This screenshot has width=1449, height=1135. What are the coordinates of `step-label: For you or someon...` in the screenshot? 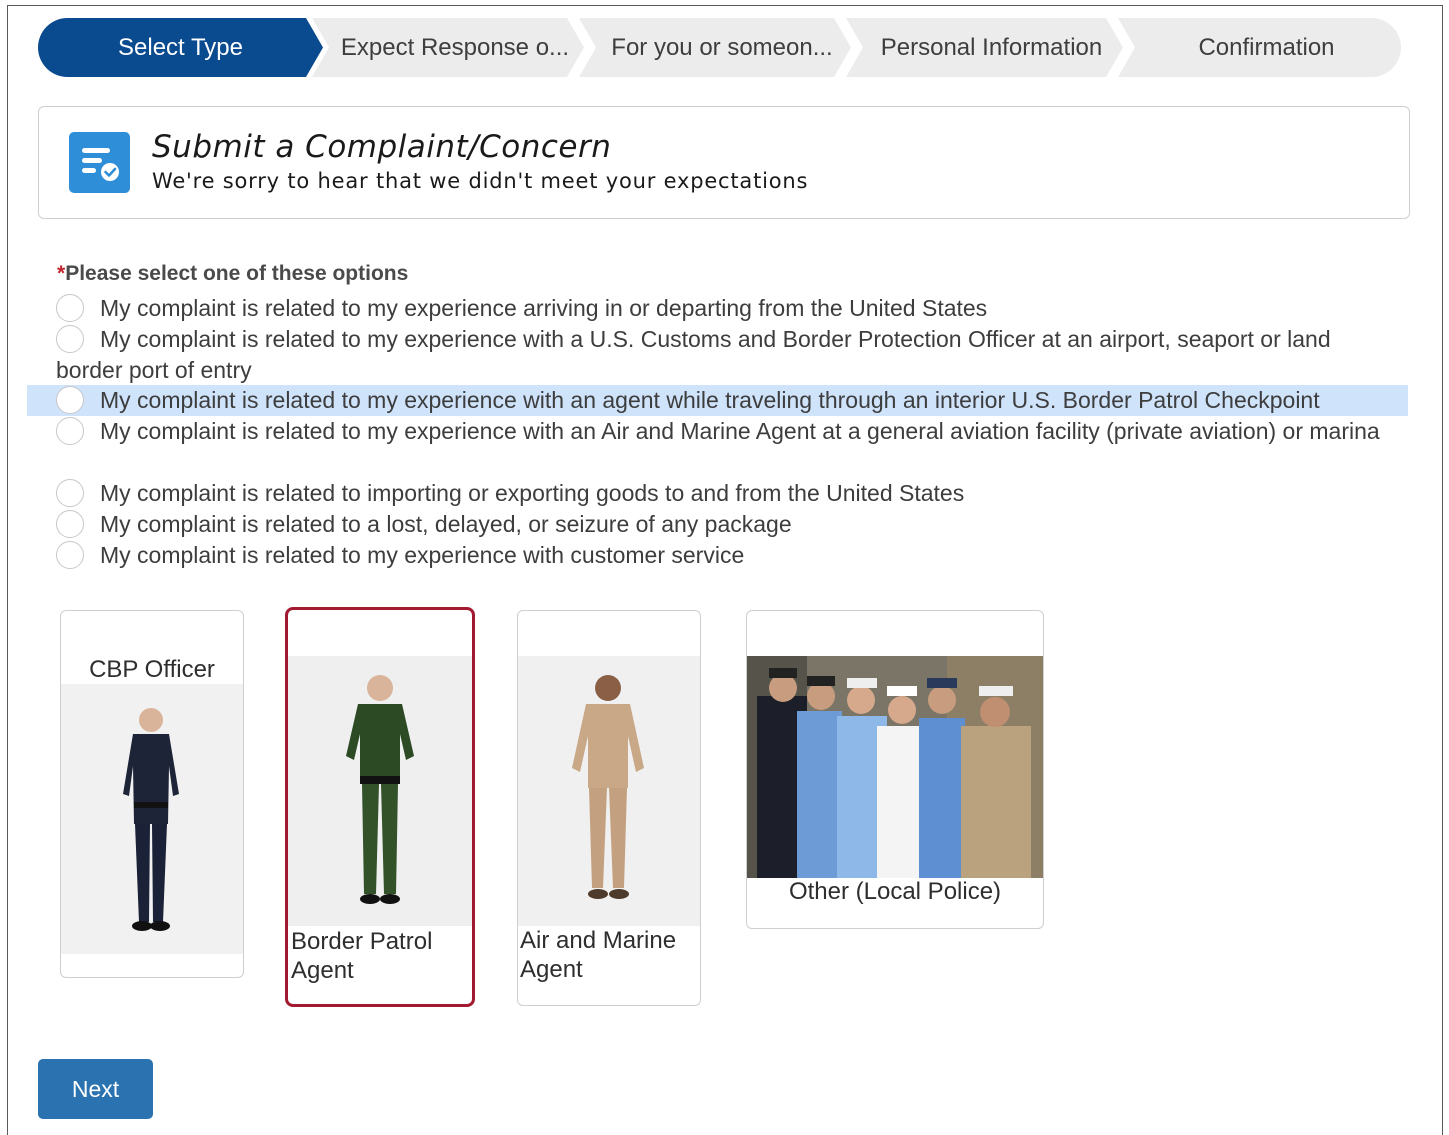 It's located at (722, 47).